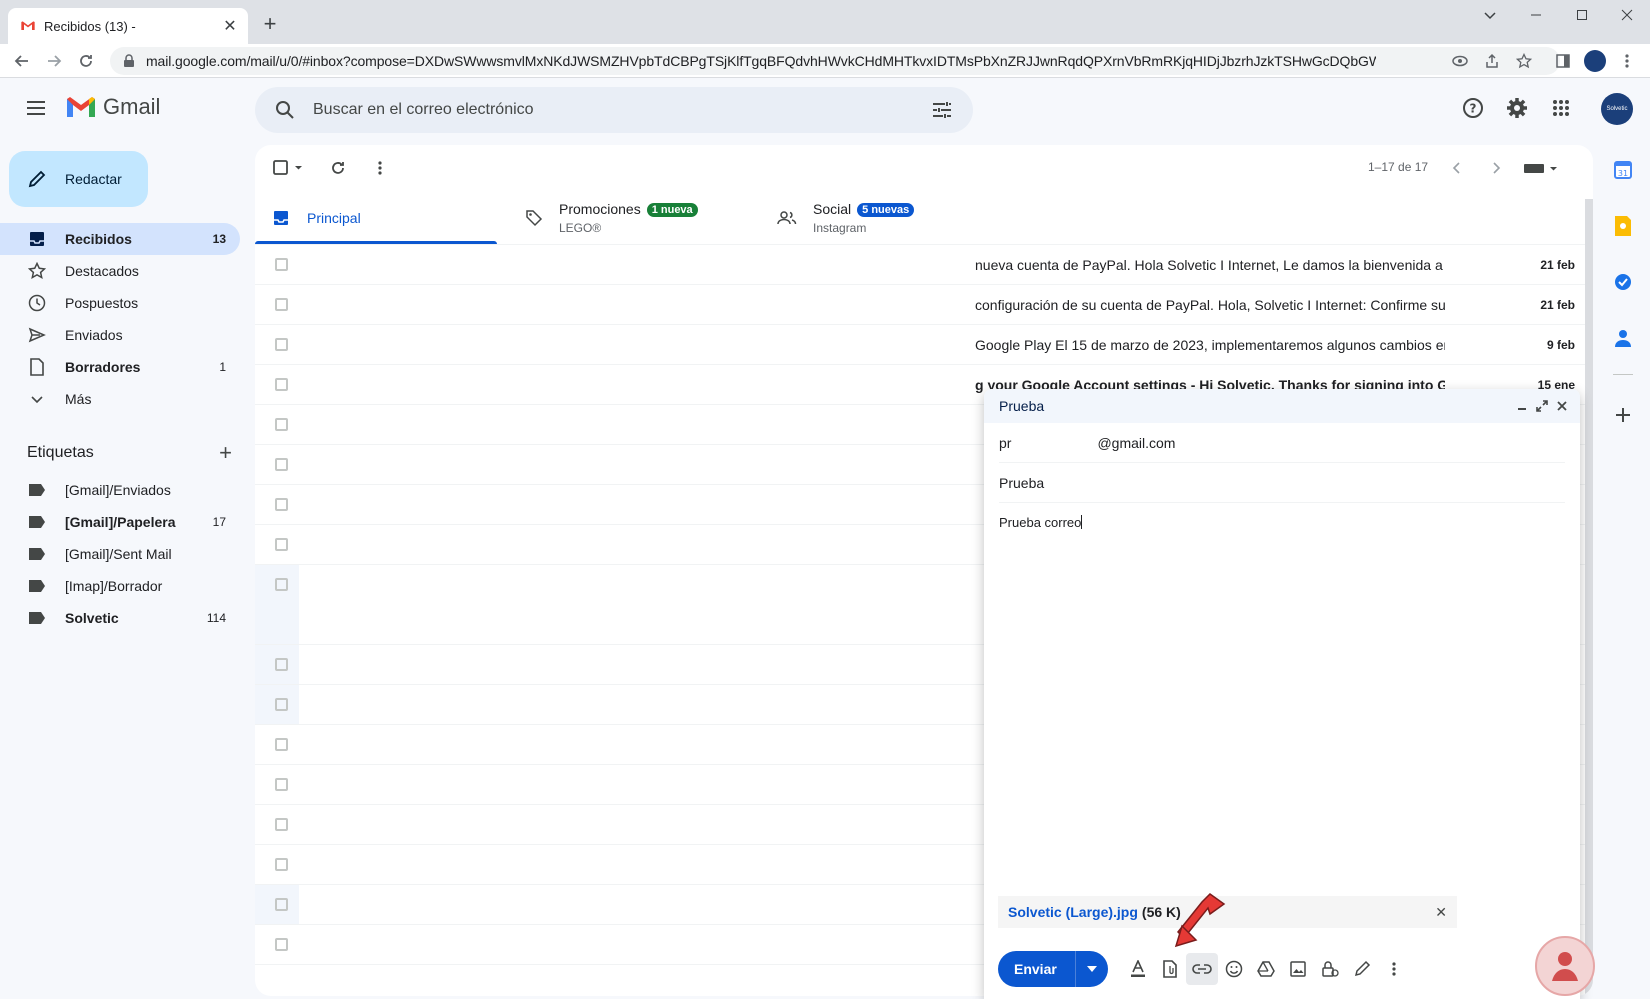 The image size is (1650, 999). I want to click on add-label-icon: +, so click(225, 453).